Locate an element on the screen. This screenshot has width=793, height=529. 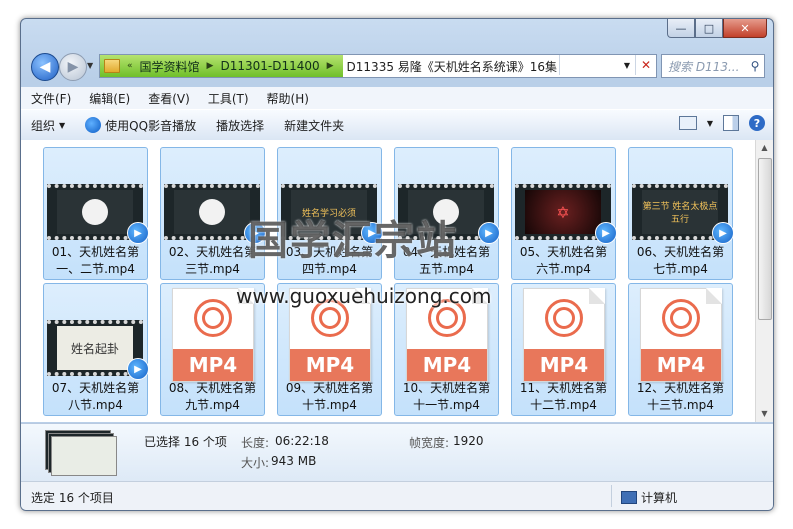
video-thumbnail-text: 第三节 姓名太极点五行 is located at coordinates (680, 213).